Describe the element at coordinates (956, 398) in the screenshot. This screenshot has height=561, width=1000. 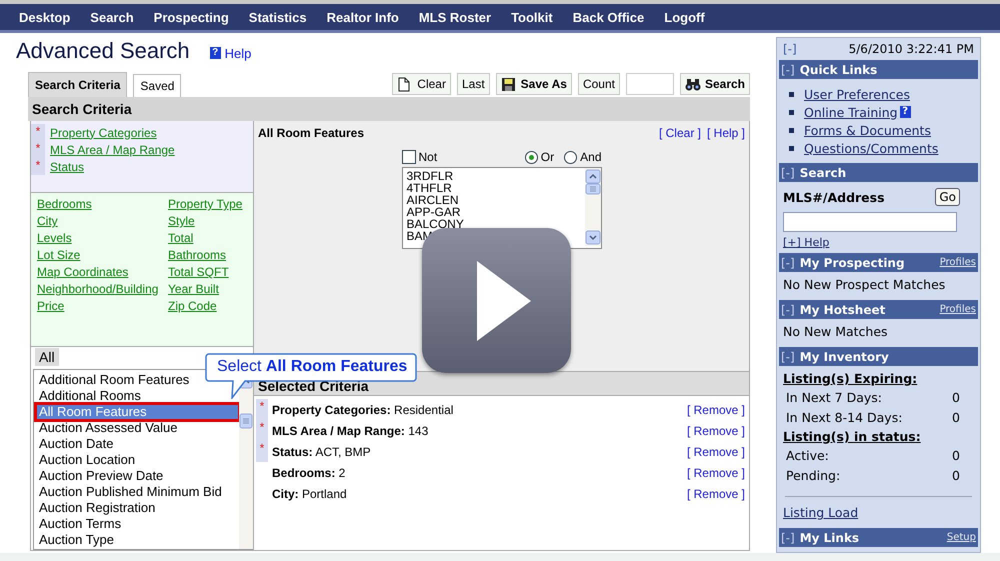
I see `row-value: 0` at that location.